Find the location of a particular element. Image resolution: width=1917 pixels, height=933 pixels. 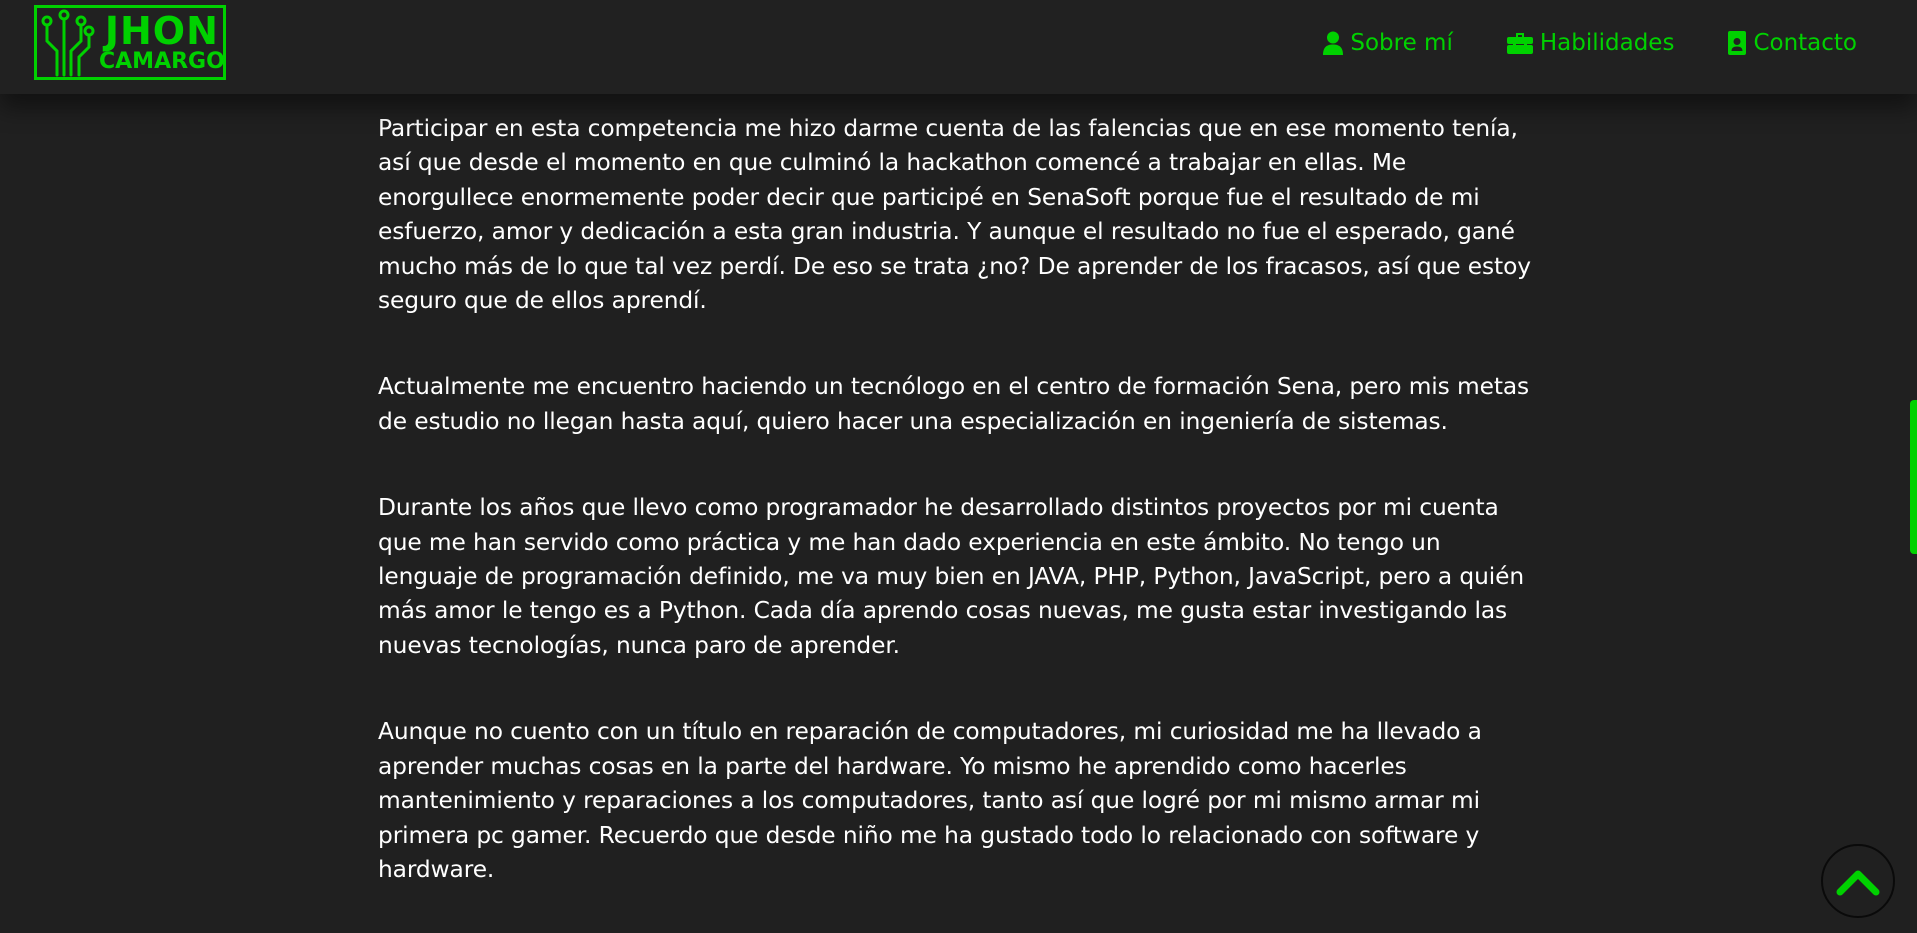

chevron-up-icon is located at coordinates (1858, 883).